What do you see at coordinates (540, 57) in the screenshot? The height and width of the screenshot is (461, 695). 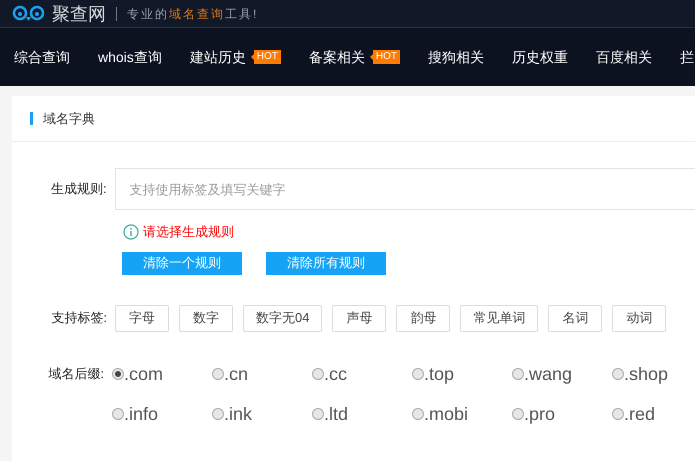 I see `nav-link: 历史权重` at bounding box center [540, 57].